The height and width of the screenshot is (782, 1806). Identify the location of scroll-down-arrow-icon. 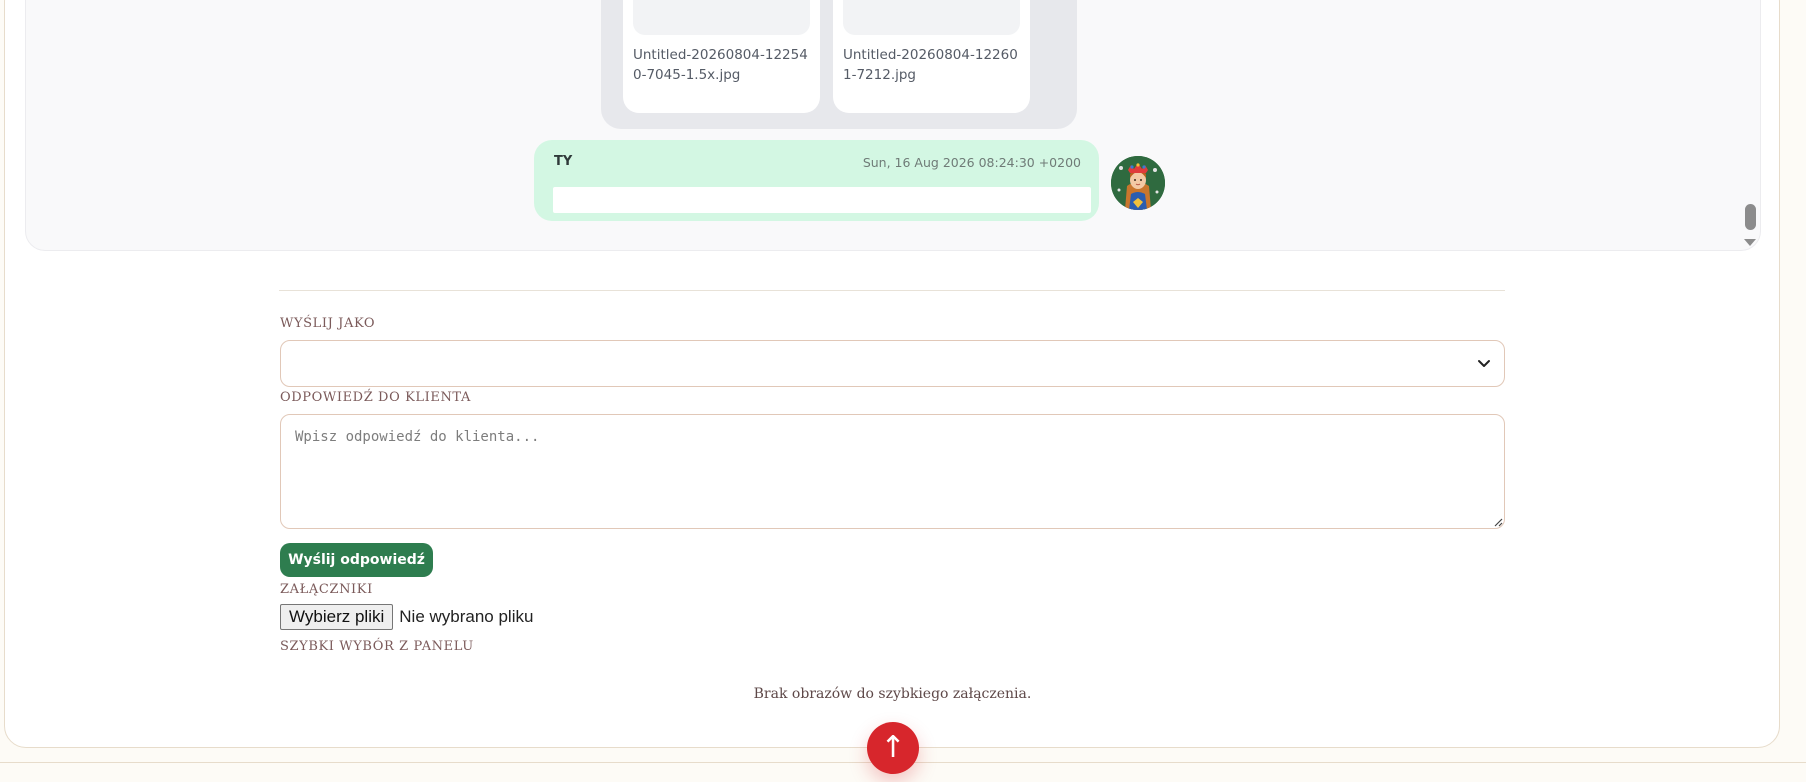
(1750, 242).